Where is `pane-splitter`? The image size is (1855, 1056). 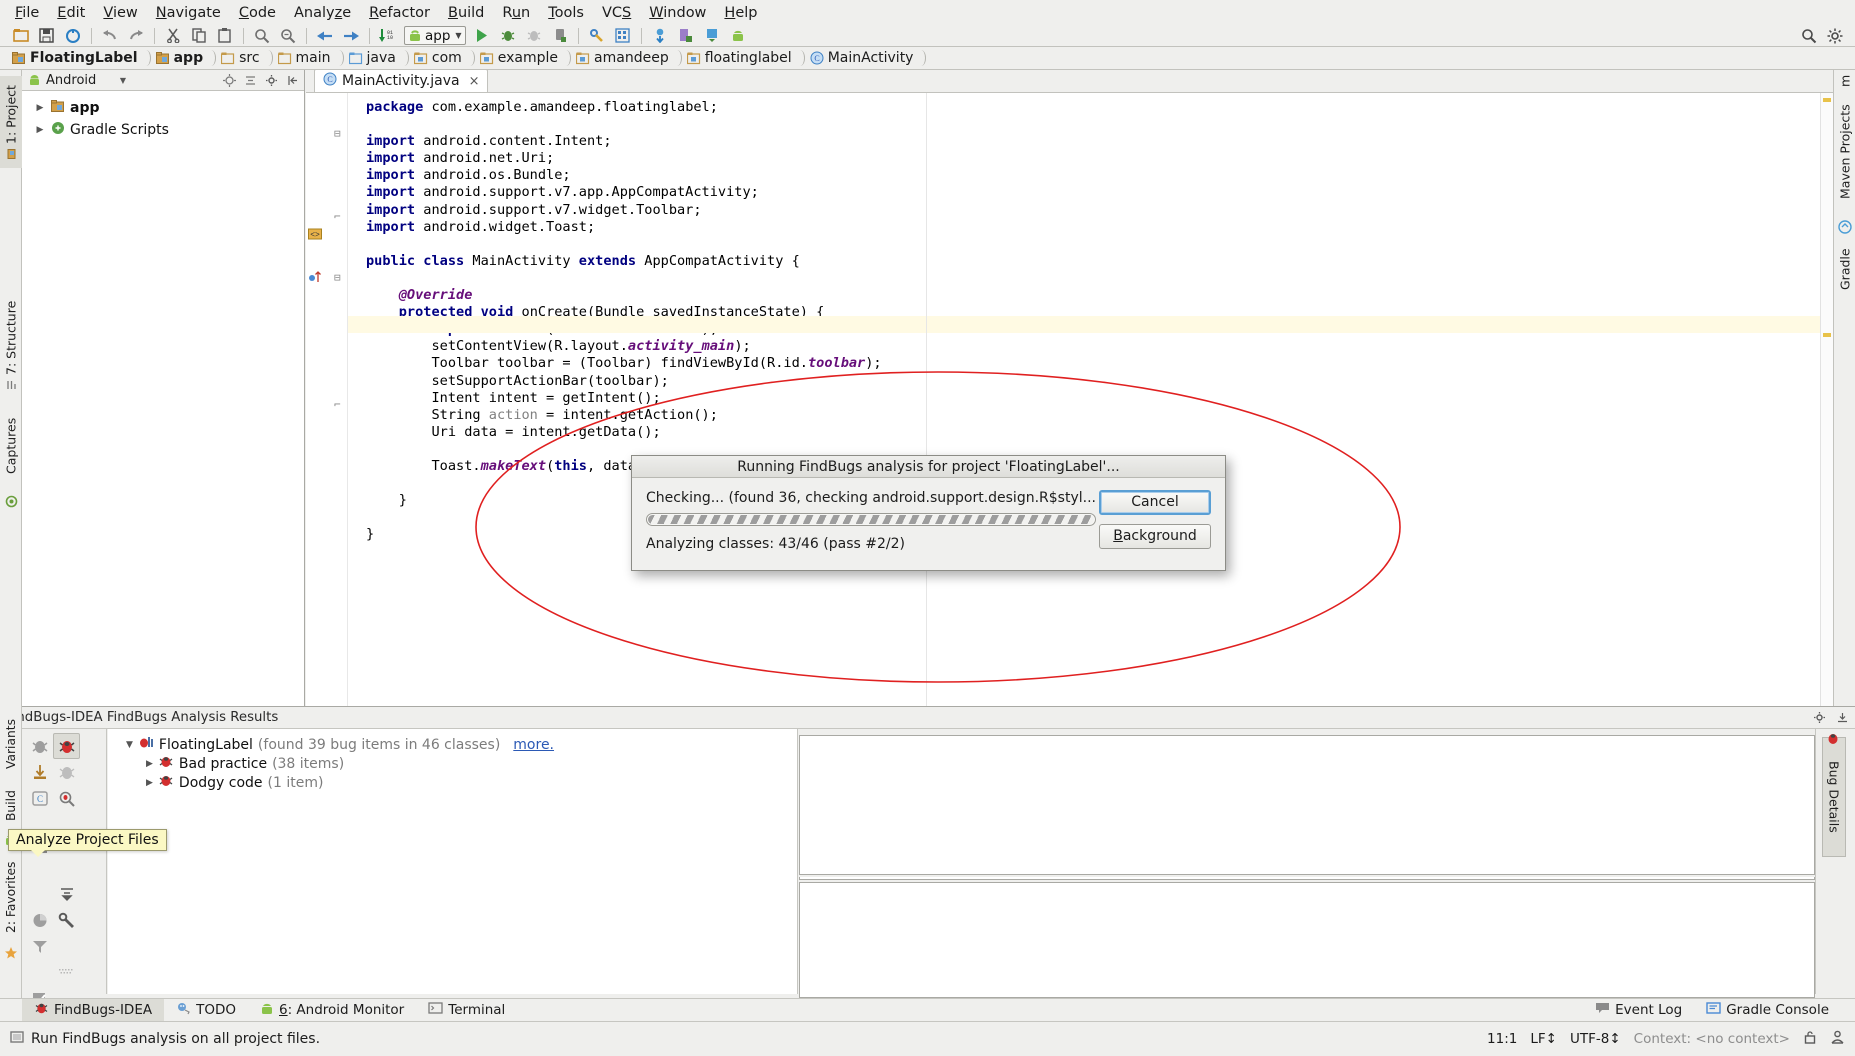
pane-splitter is located at coordinates (1307, 878).